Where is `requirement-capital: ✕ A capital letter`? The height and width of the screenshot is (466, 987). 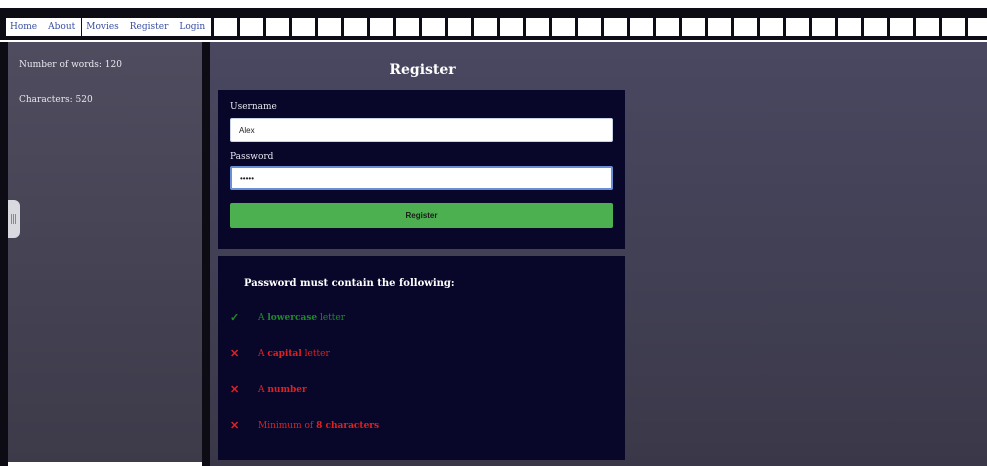 requirement-capital: ✕ A capital letter is located at coordinates (280, 353).